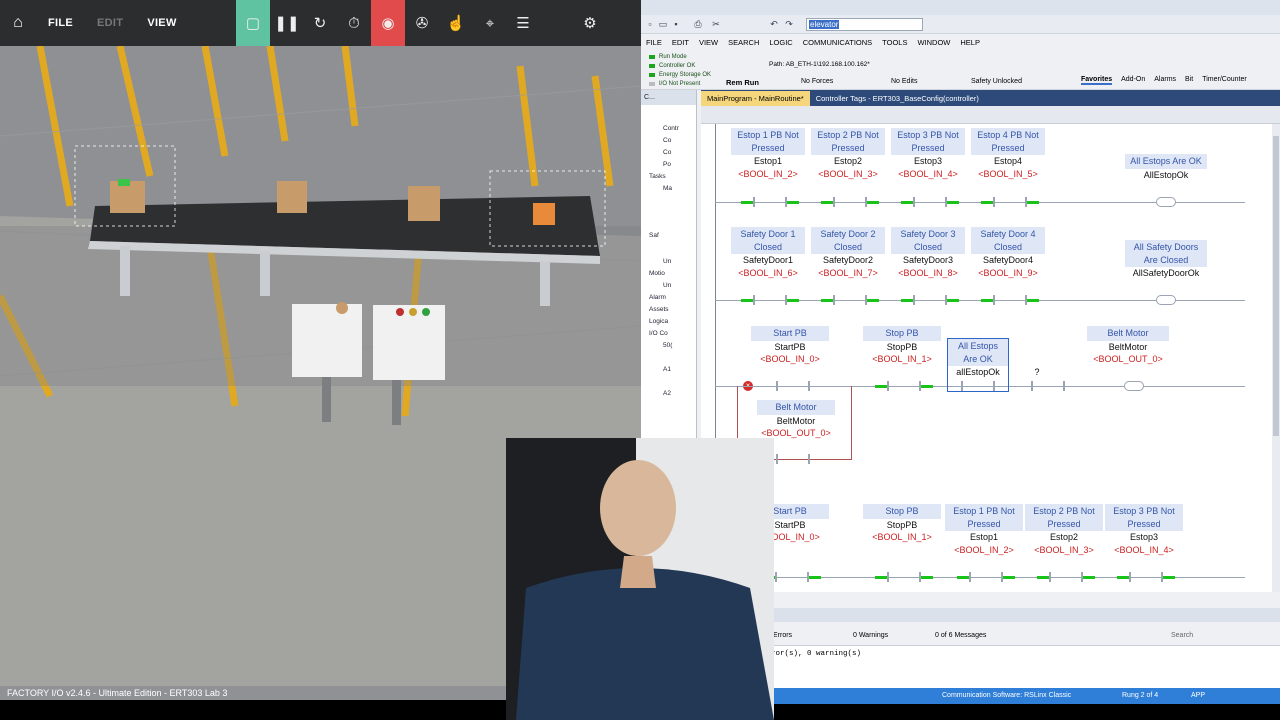 This screenshot has height=720, width=1280. I want to click on start-contact: Start PB StartPB <BOOL_IN_0>, so click(790, 346).